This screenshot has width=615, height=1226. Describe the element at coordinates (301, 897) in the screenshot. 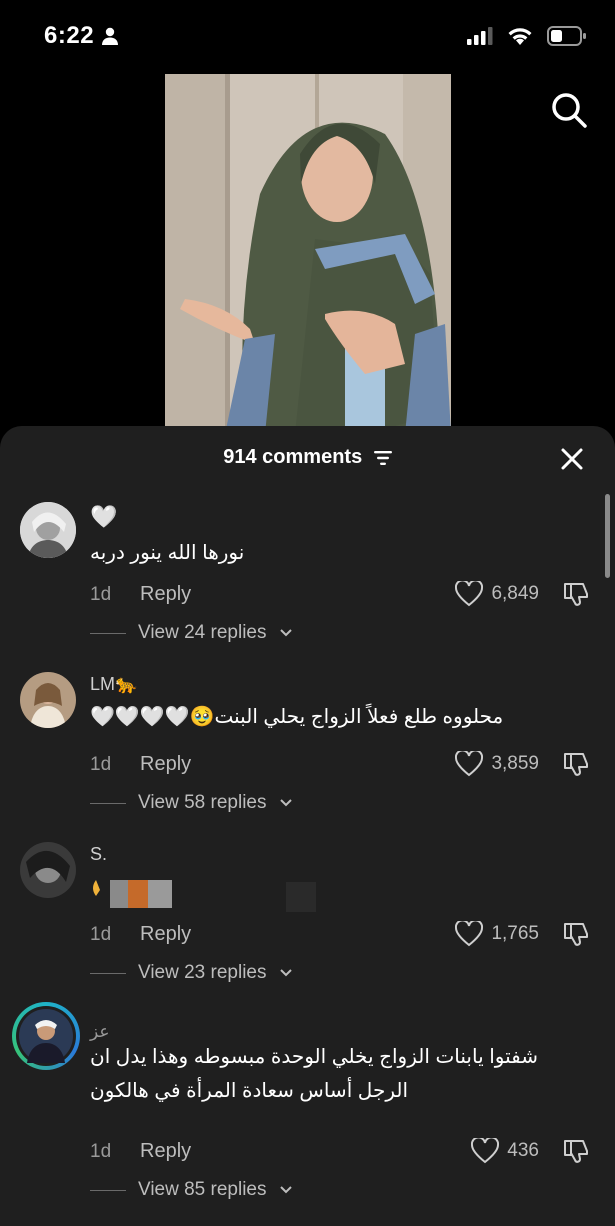

I see `comment-sticker-block` at that location.